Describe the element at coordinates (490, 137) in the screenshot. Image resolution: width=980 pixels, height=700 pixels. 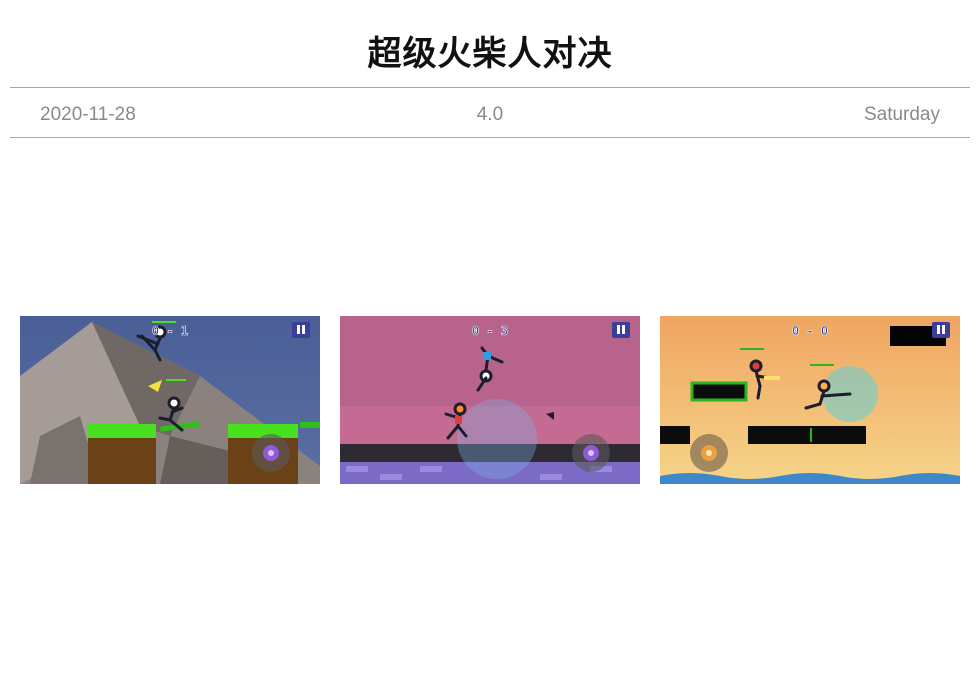
I see `header-divider-bottom` at that location.